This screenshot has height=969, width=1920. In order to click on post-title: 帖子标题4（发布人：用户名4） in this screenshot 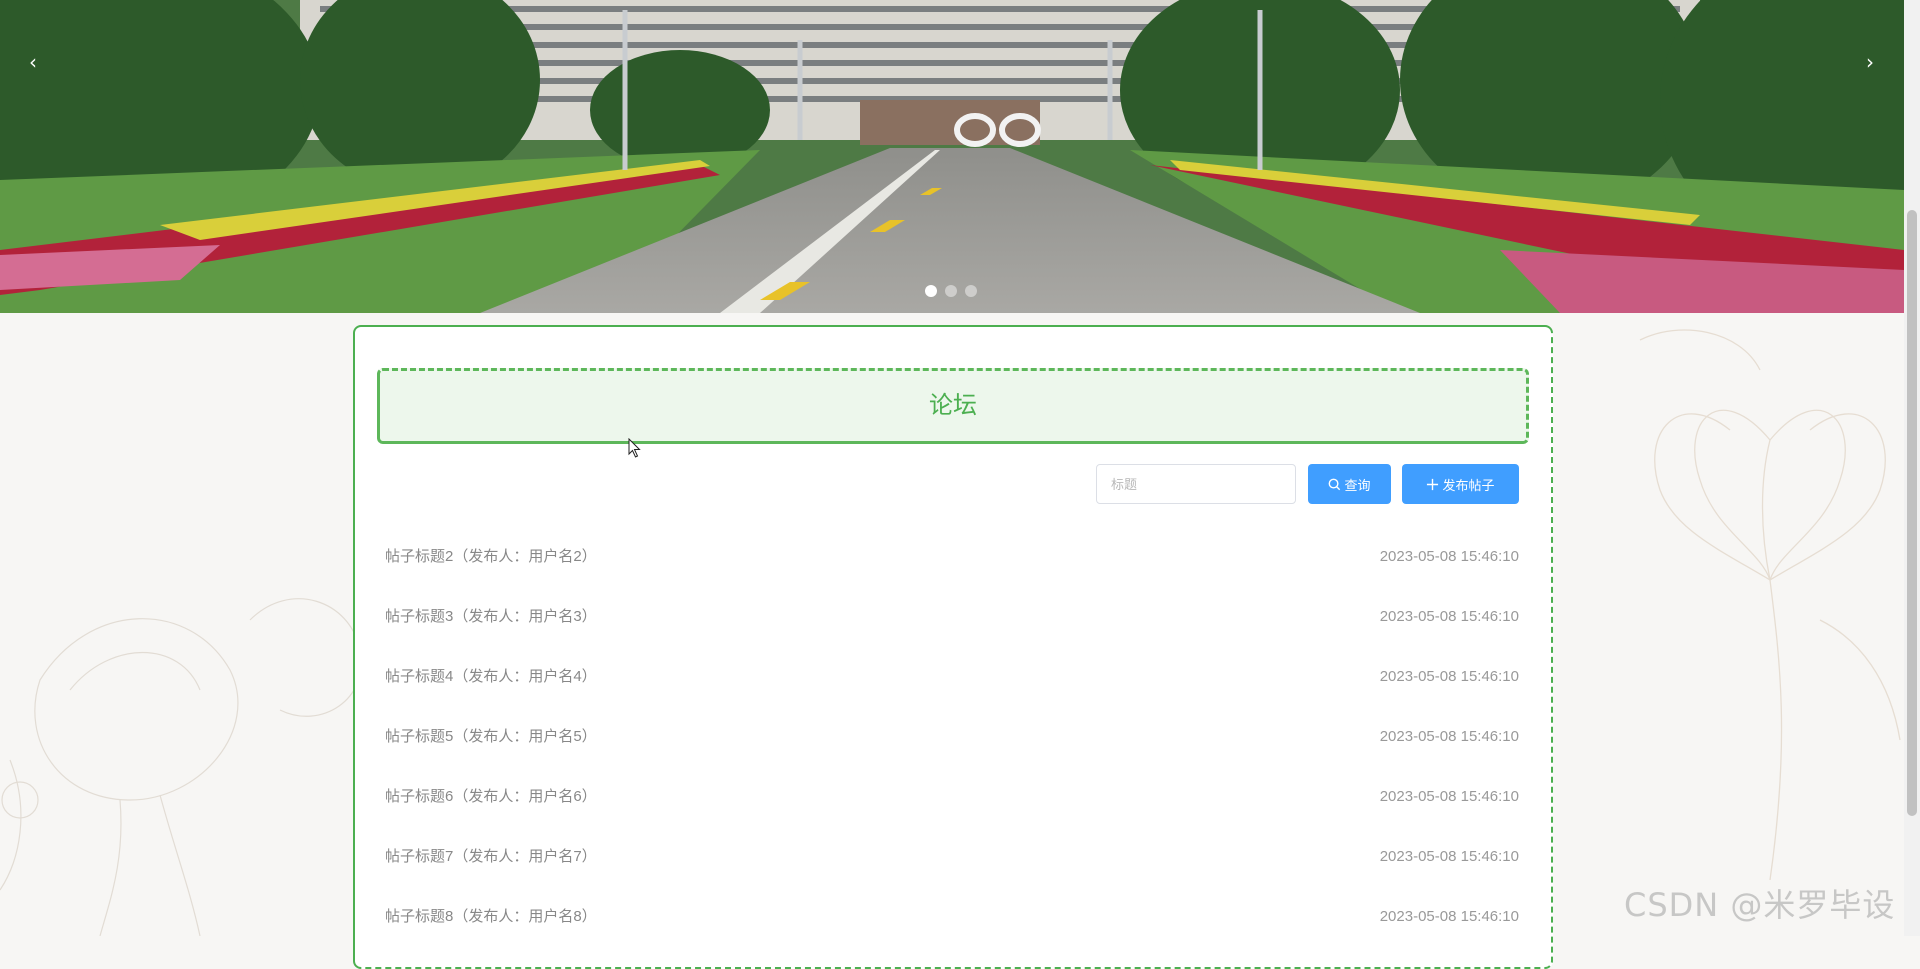, I will do `click(491, 676)`.